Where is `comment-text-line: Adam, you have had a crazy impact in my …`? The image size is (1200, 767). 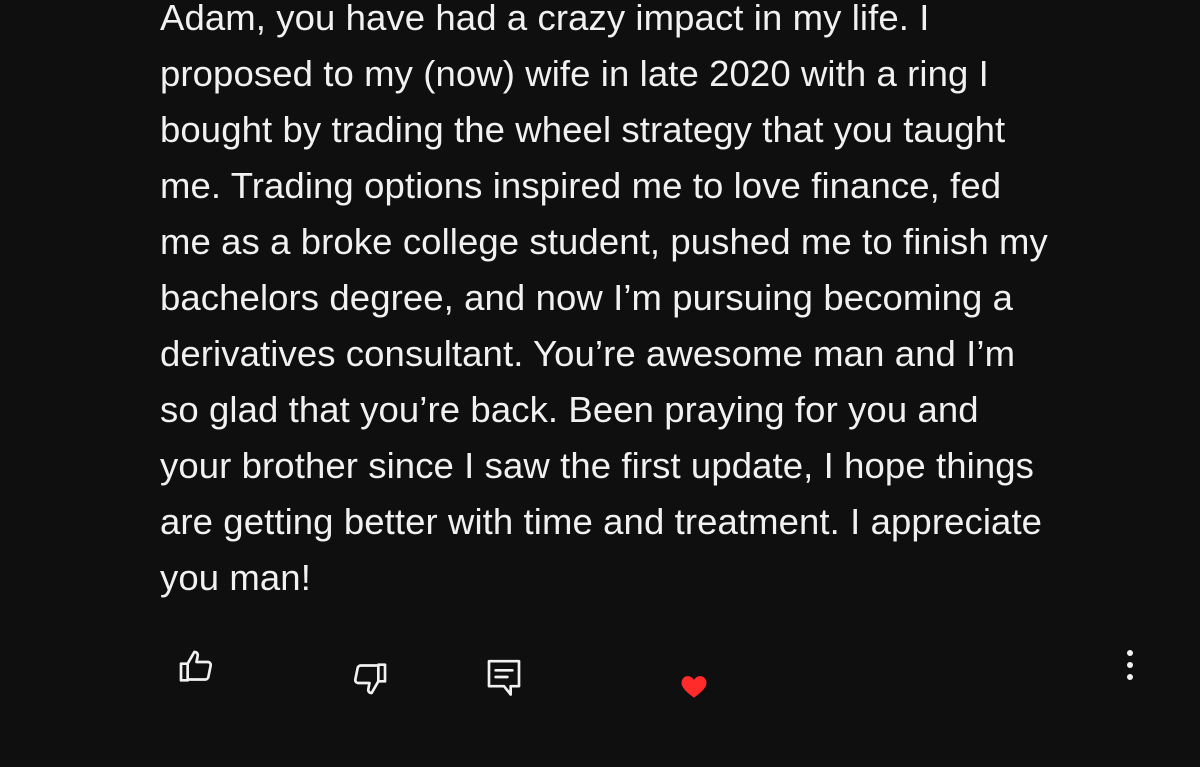 comment-text-line: Adam, you have had a crazy impact in my … is located at coordinates (545, 19).